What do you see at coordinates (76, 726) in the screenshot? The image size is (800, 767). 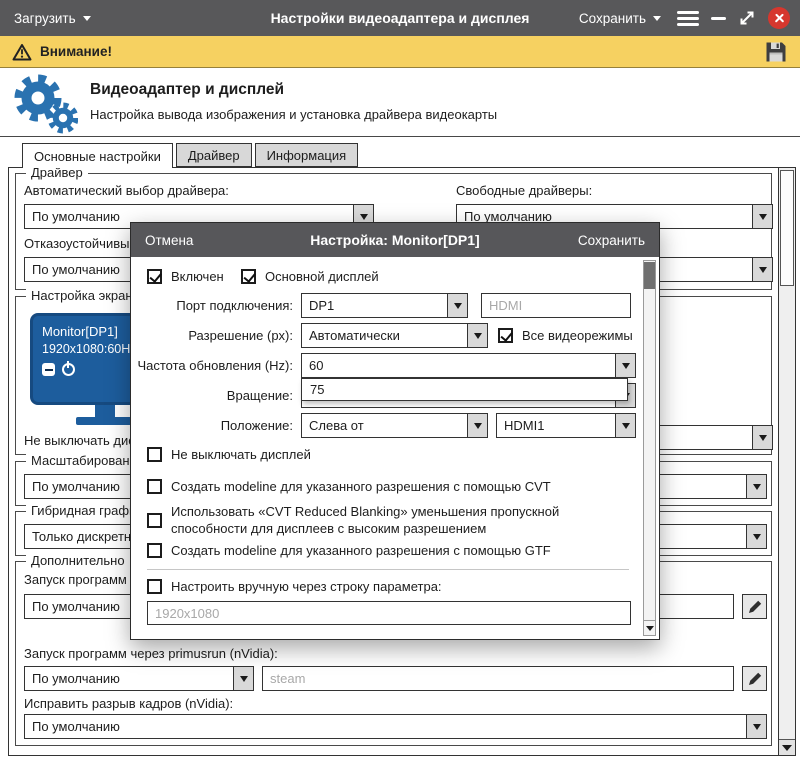 I see `extra-row3-value: По умолчанию` at bounding box center [76, 726].